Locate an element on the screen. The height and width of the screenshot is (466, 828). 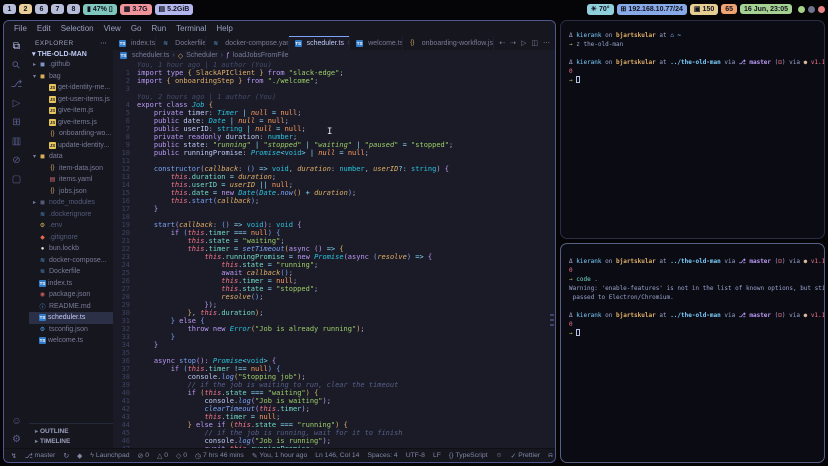
tab-welcome.ts: TS welcome.ts is located at coordinates (376, 43).